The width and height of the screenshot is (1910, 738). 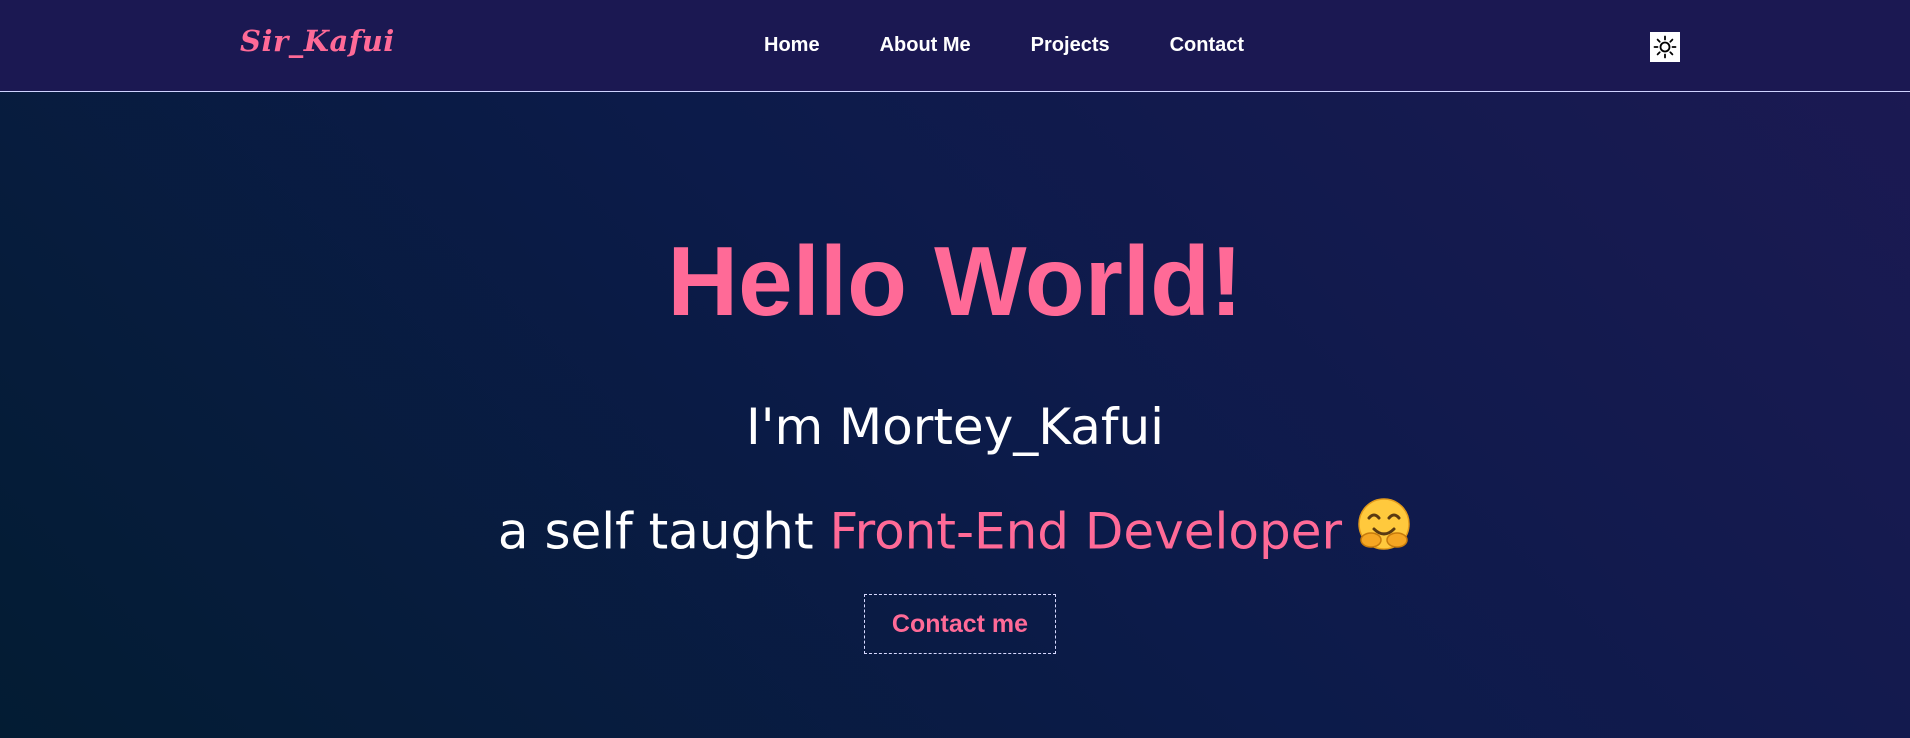 I want to click on contact-me-button: Contact me, so click(x=960, y=624).